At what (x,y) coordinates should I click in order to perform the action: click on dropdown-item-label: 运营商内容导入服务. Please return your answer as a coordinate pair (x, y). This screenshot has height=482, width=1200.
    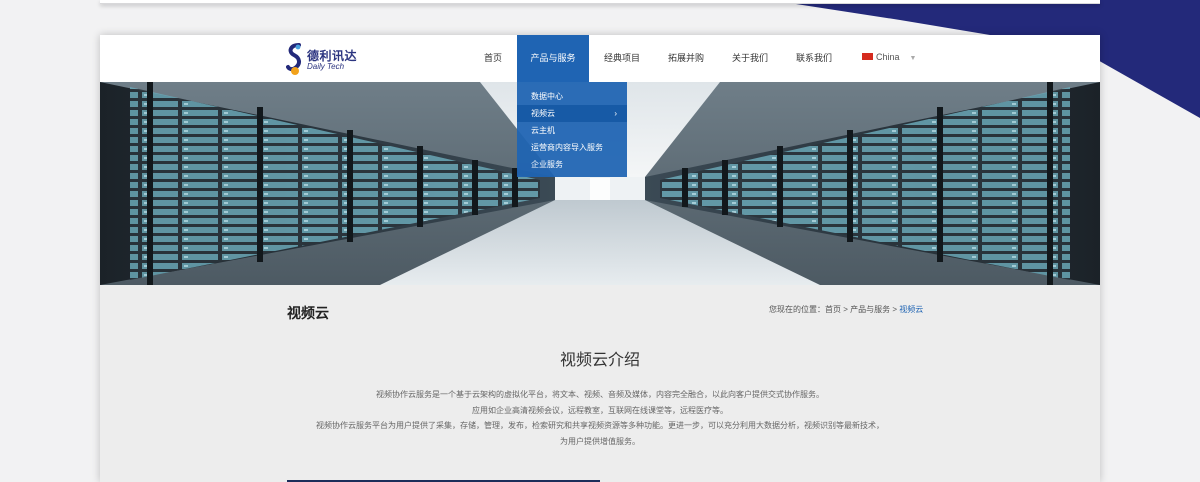
    Looking at the image, I should click on (567, 147).